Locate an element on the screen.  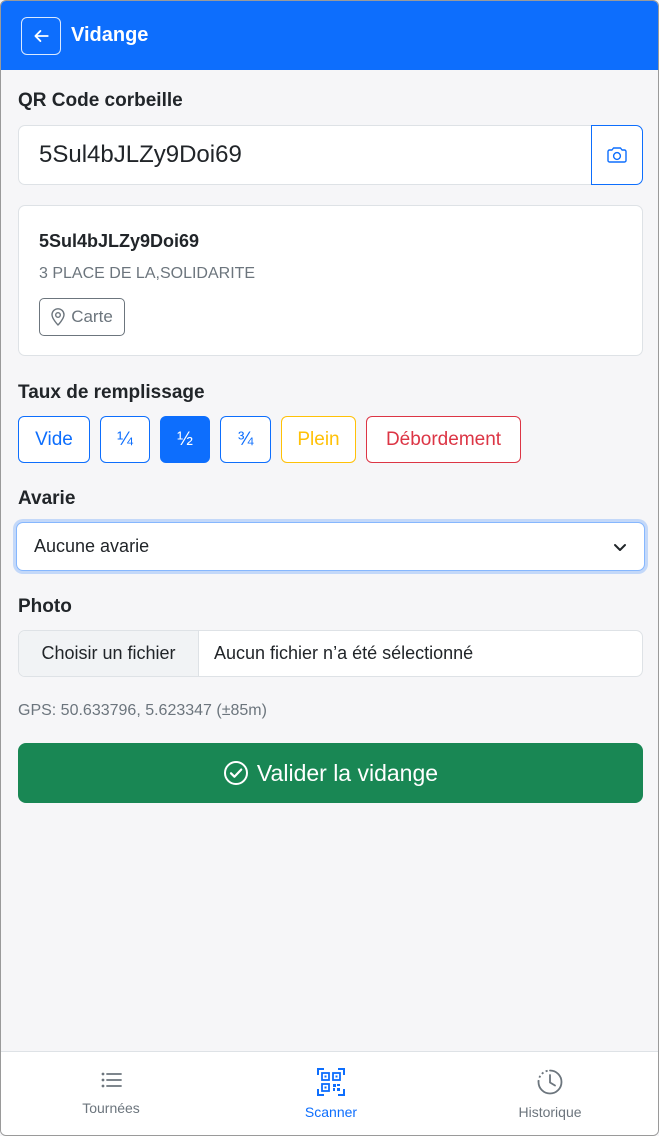
nav-label: Tournées is located at coordinates (111, 1108).